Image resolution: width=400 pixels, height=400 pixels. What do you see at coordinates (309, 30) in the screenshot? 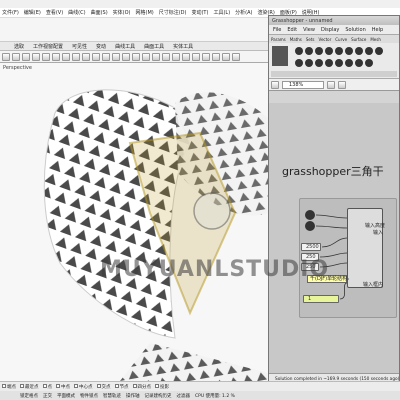
I see `gh-menu-item-2: View` at bounding box center [309, 30].